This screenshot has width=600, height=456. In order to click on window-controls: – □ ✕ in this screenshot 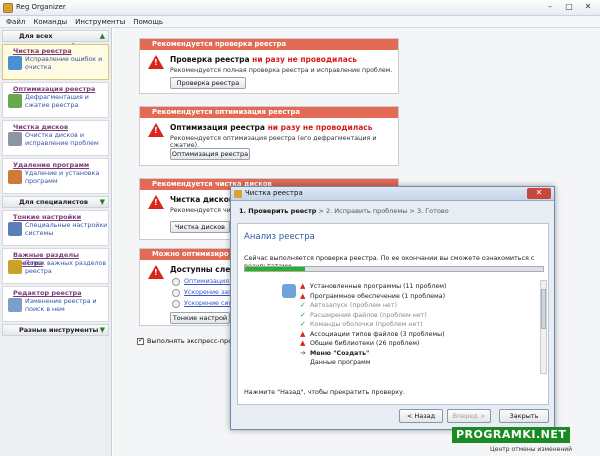, I will do `click(569, 7)`.